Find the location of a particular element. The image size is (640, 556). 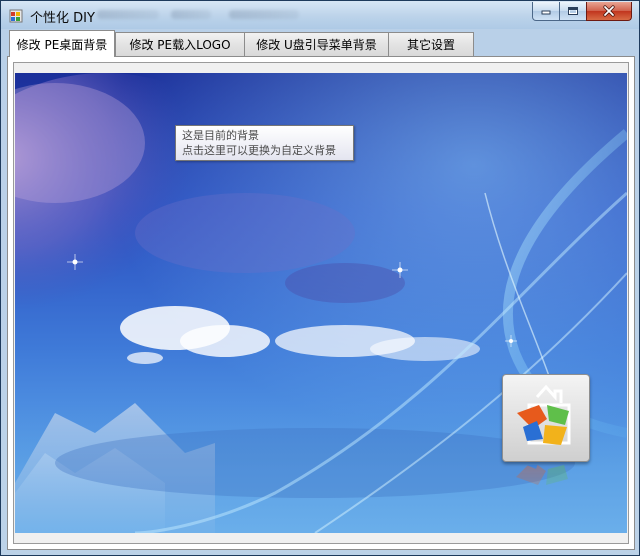

tab-other-settings: 其它设置 is located at coordinates (431, 44).